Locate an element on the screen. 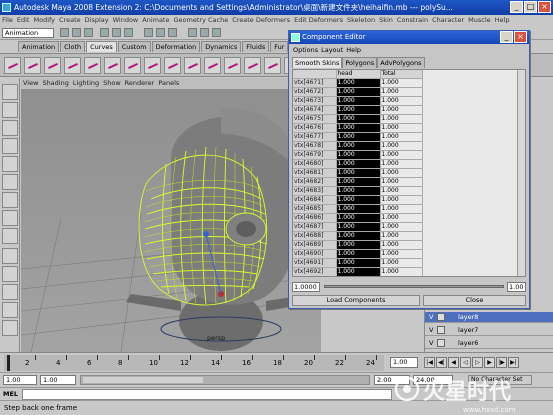 This screenshot has width=553, height=415. rotate-tool-icon is located at coordinates (10, 164).